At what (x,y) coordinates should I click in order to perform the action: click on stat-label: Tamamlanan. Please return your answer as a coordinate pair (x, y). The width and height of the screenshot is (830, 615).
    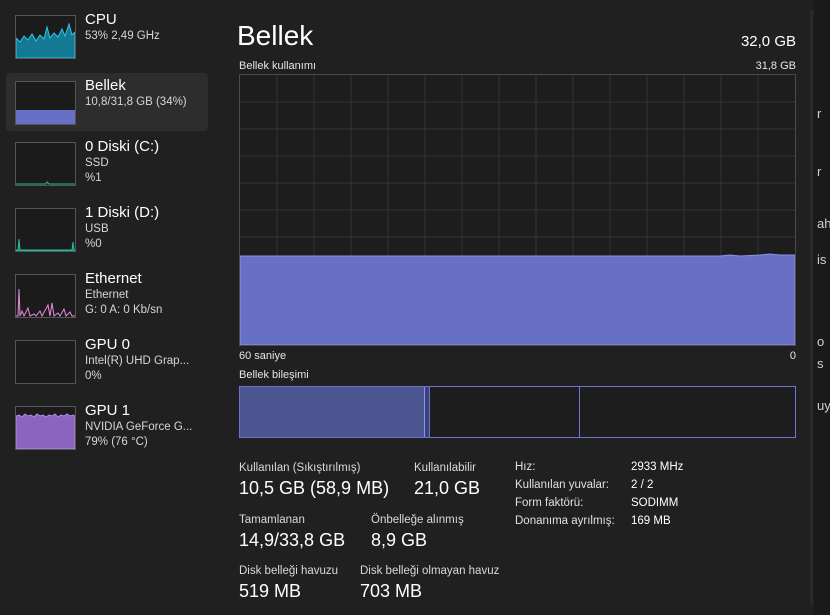
    Looking at the image, I should click on (272, 520).